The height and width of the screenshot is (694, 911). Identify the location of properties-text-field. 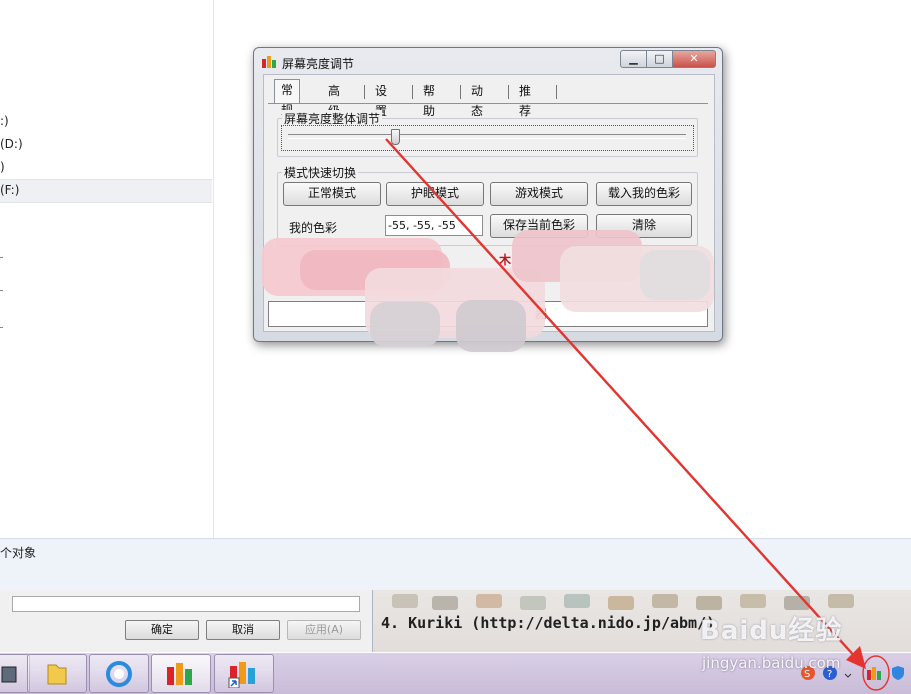
(186, 604).